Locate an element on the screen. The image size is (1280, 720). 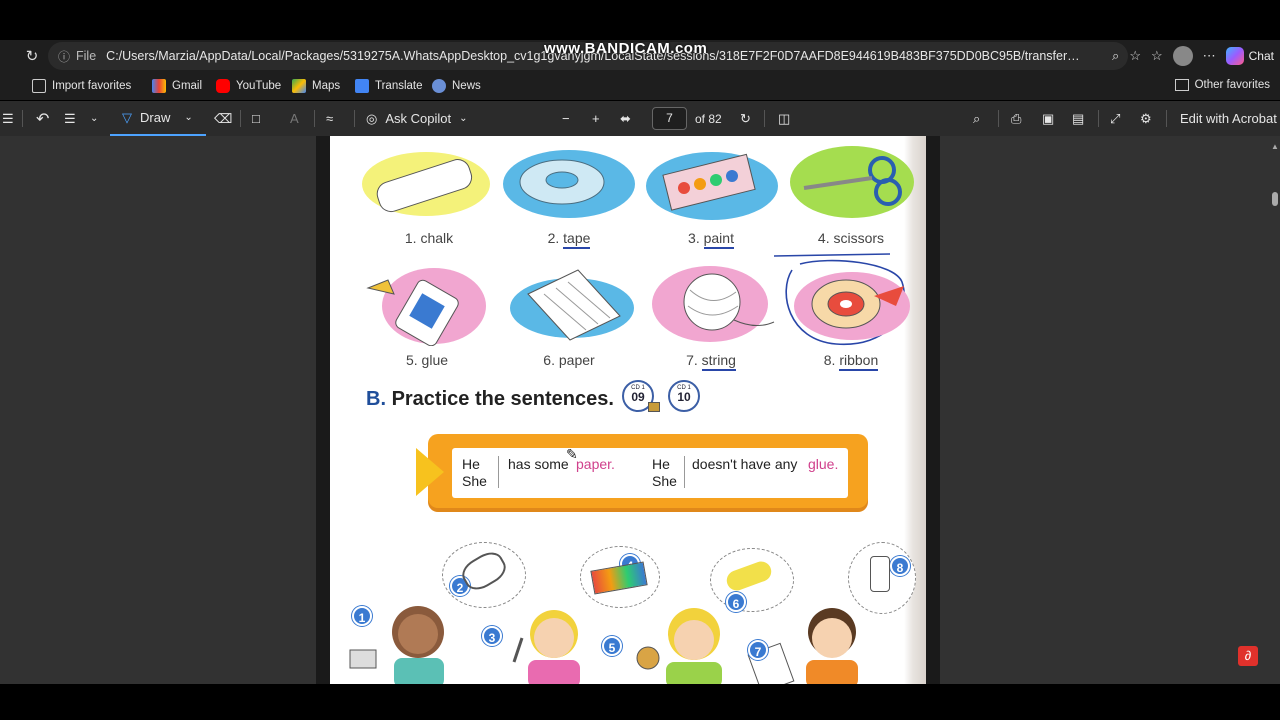
verb-negative: doesn't have any is located at coordinates (745, 464).